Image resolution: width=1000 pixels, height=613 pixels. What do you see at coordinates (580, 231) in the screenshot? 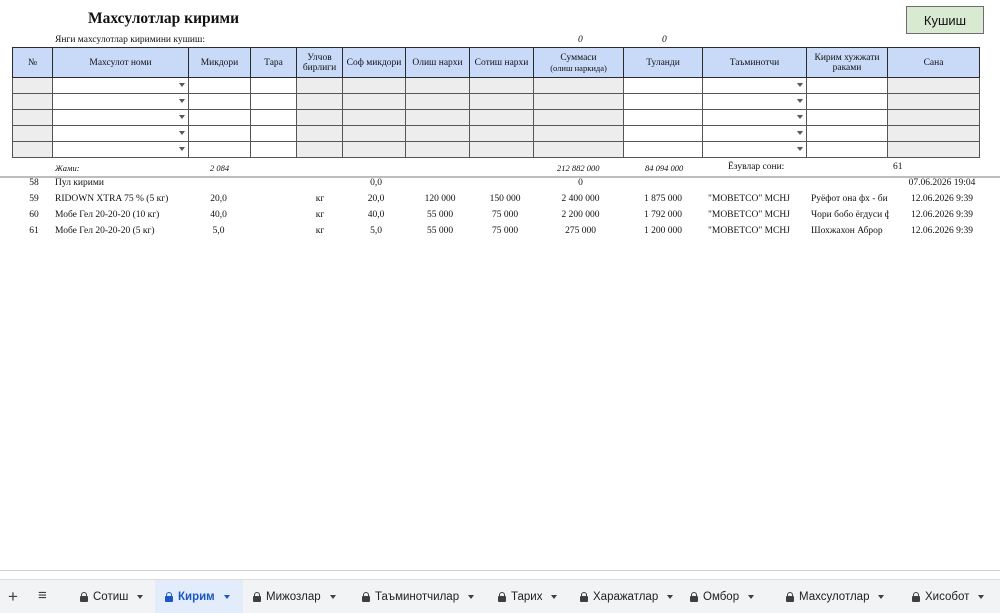
I see `record-cell-sum: 275 000` at bounding box center [580, 231].